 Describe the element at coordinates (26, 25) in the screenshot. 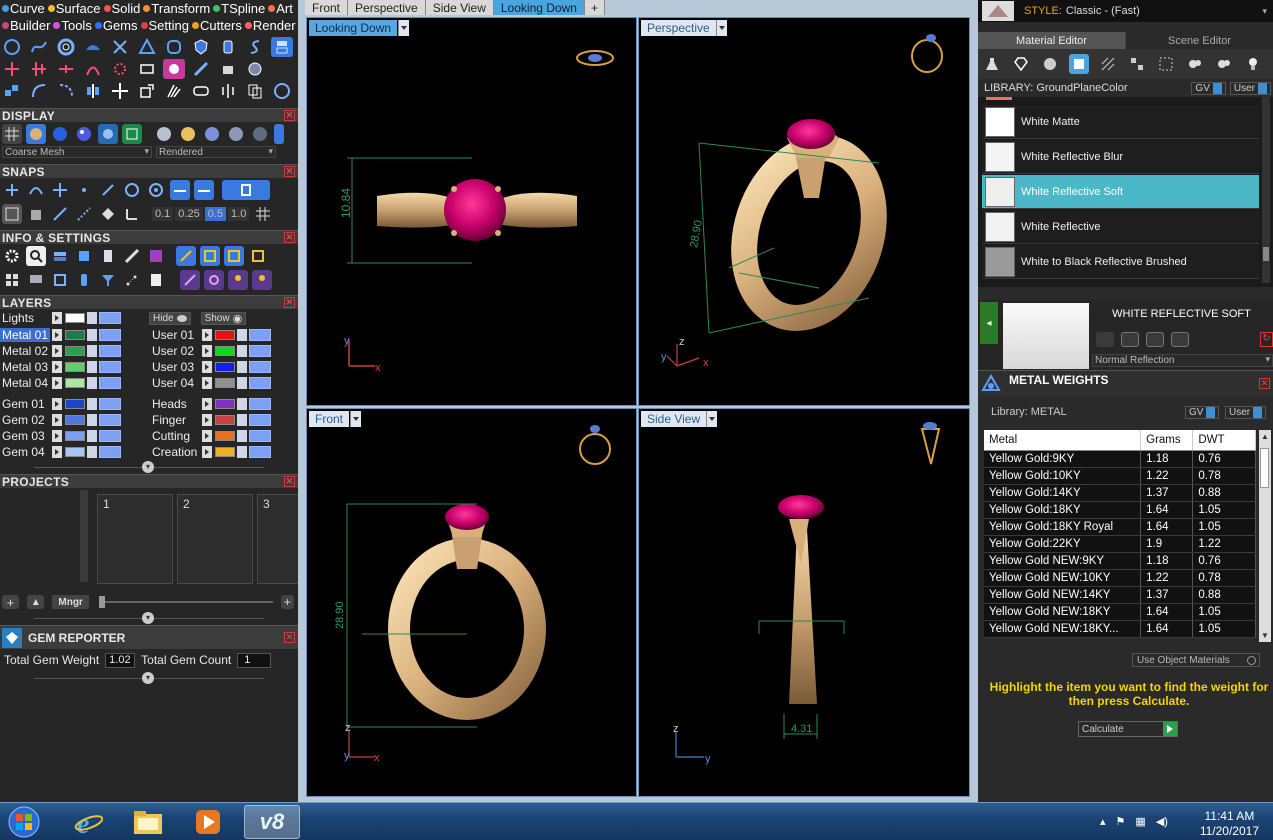

I see `menu-builder: Builder` at that location.